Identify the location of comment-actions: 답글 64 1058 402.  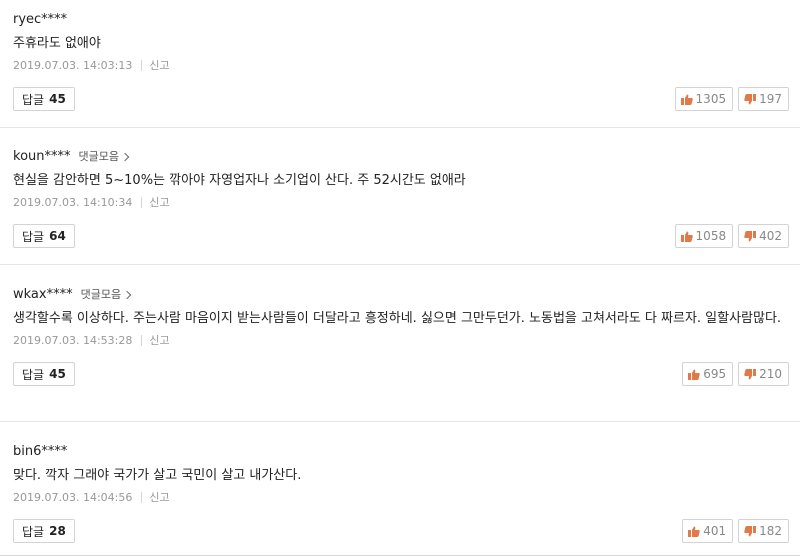
(401, 236).